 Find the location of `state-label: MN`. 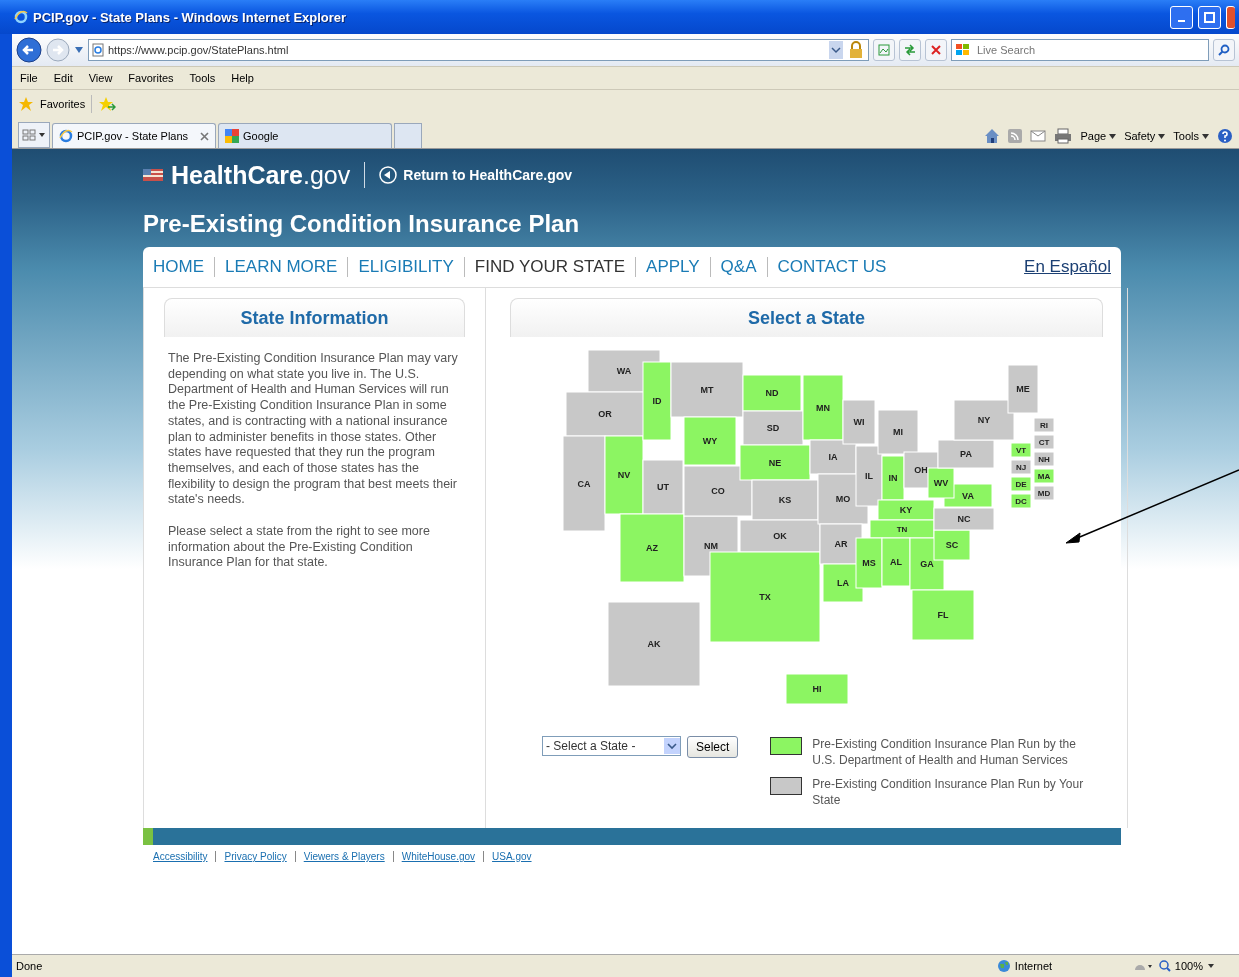

state-label: MN is located at coordinates (823, 407).